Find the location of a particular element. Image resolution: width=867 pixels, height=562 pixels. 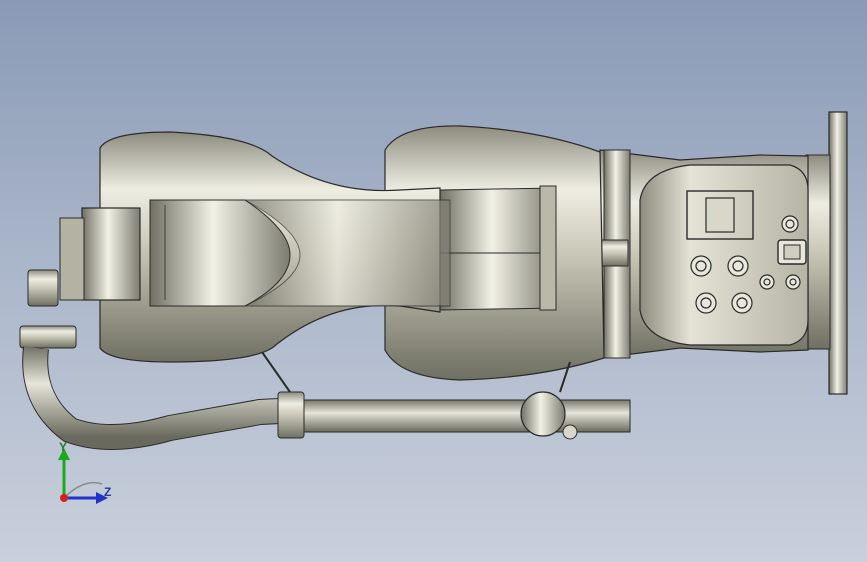

origin-dot is located at coordinates (64, 498).